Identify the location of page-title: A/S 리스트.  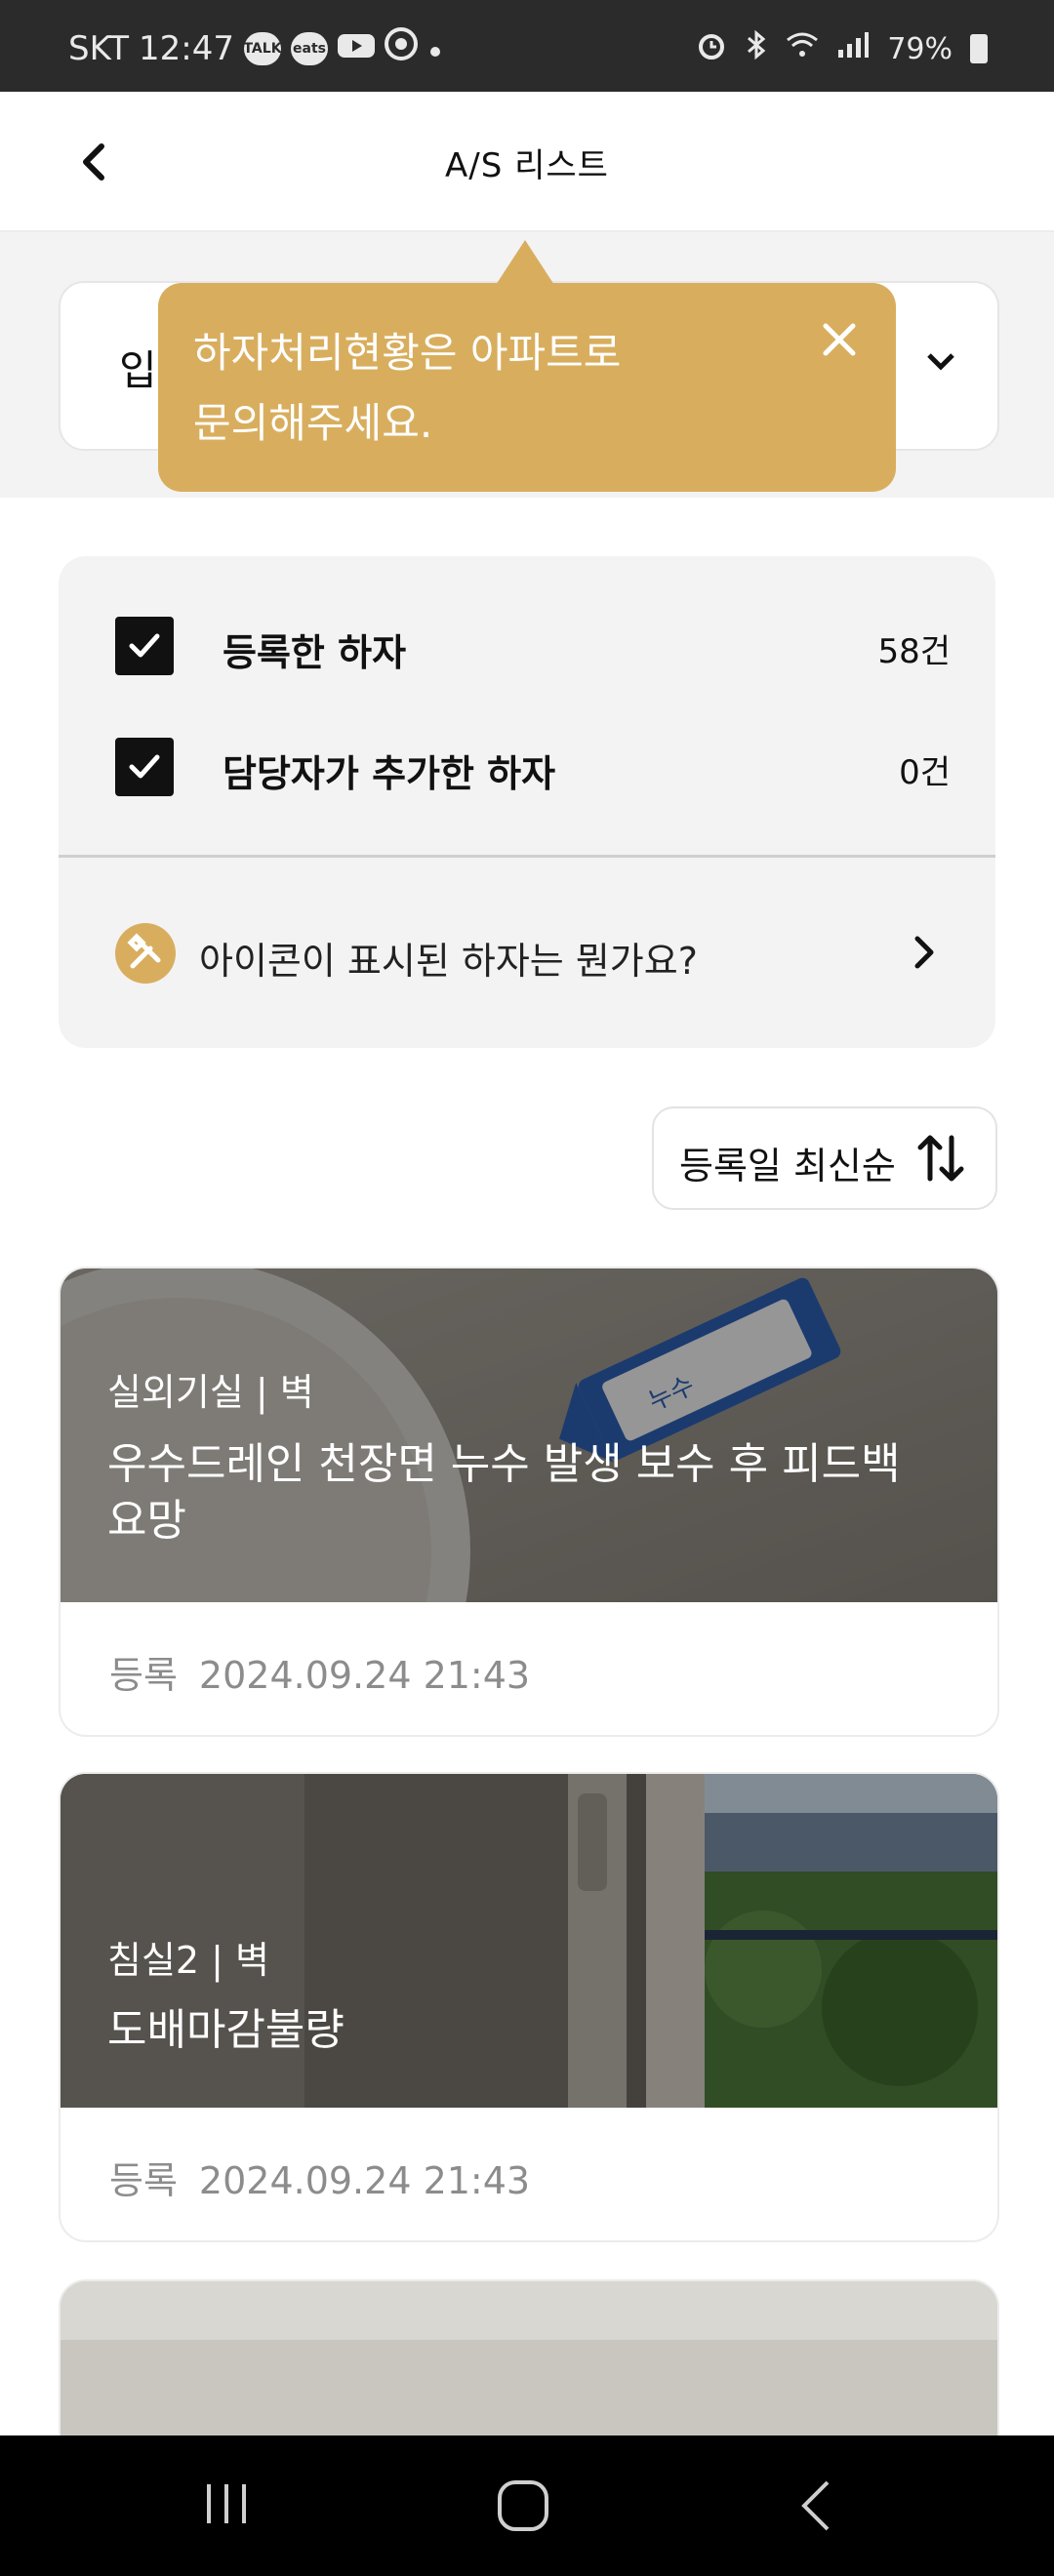
(527, 165).